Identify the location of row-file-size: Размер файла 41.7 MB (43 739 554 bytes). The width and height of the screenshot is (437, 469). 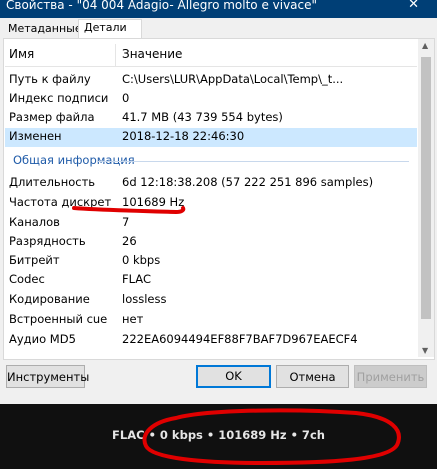
(211, 118).